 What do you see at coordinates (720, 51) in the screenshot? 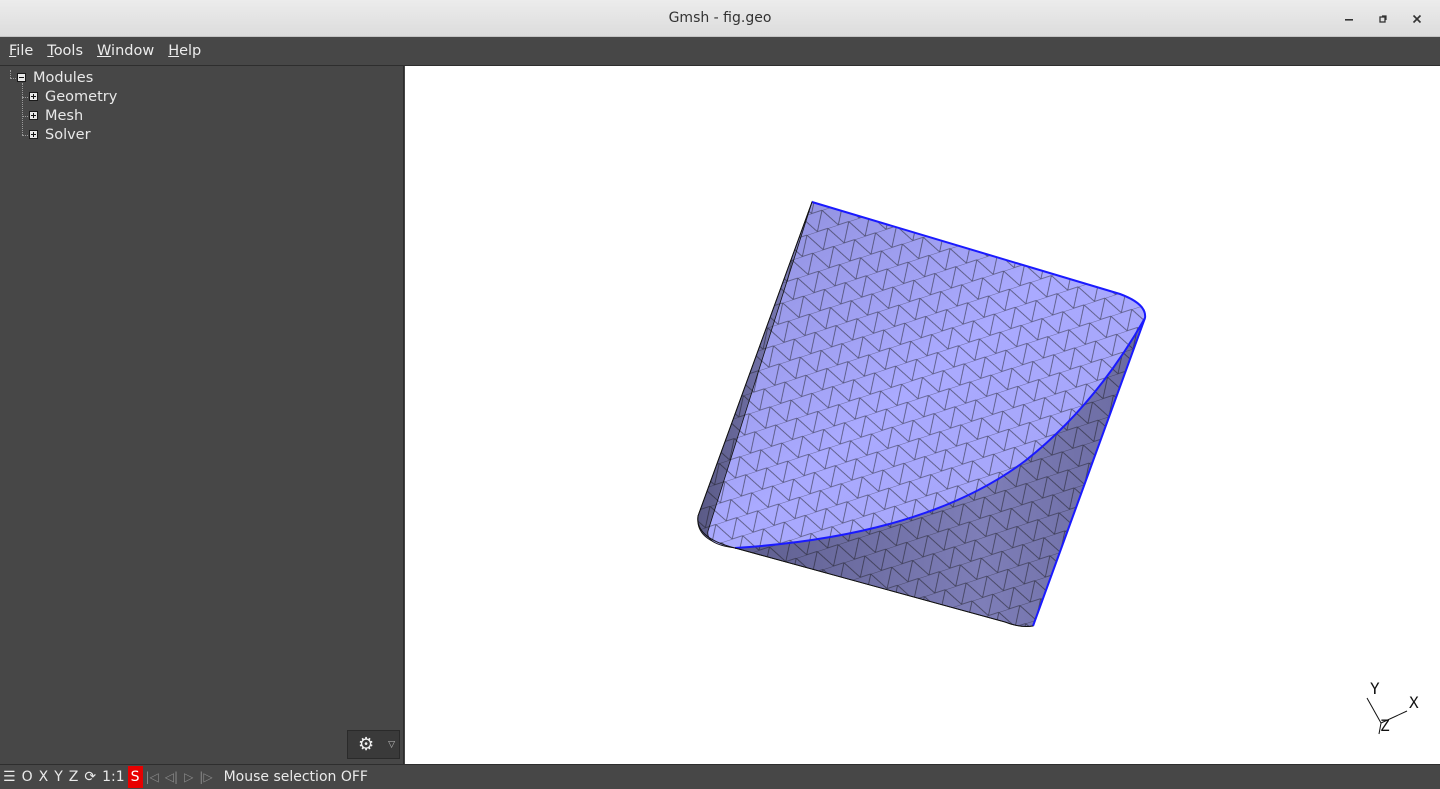
I see `menu-bar: File Tools Window Help` at bounding box center [720, 51].